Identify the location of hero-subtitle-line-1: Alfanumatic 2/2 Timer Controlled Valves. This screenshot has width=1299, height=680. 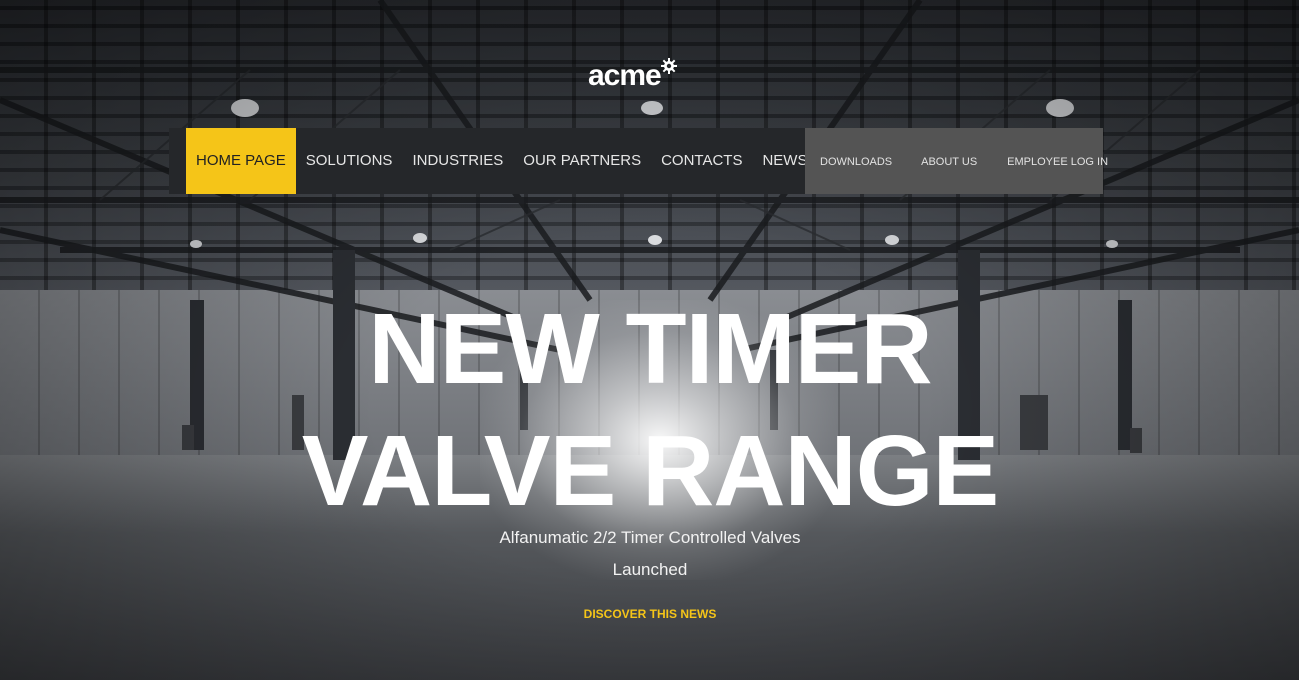
(650, 537).